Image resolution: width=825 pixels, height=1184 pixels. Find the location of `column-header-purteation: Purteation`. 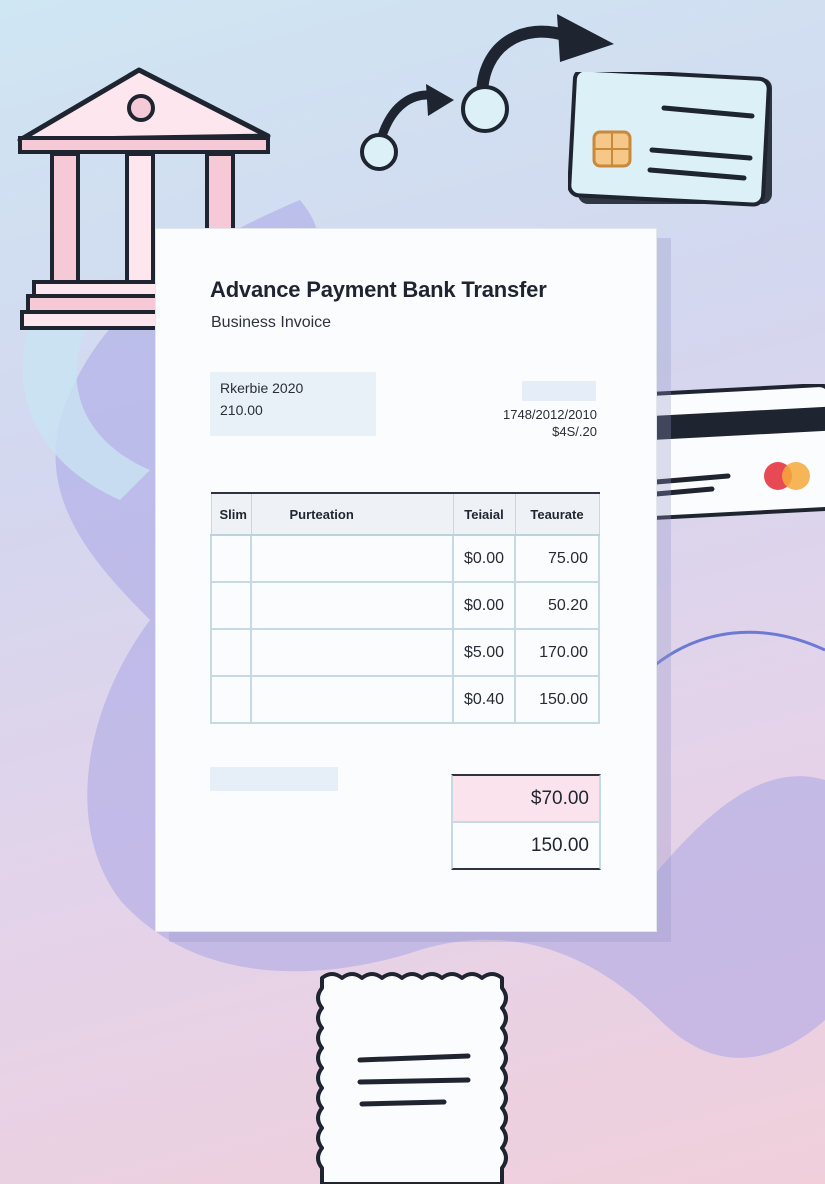

column-header-purteation: Purteation is located at coordinates (352, 514).